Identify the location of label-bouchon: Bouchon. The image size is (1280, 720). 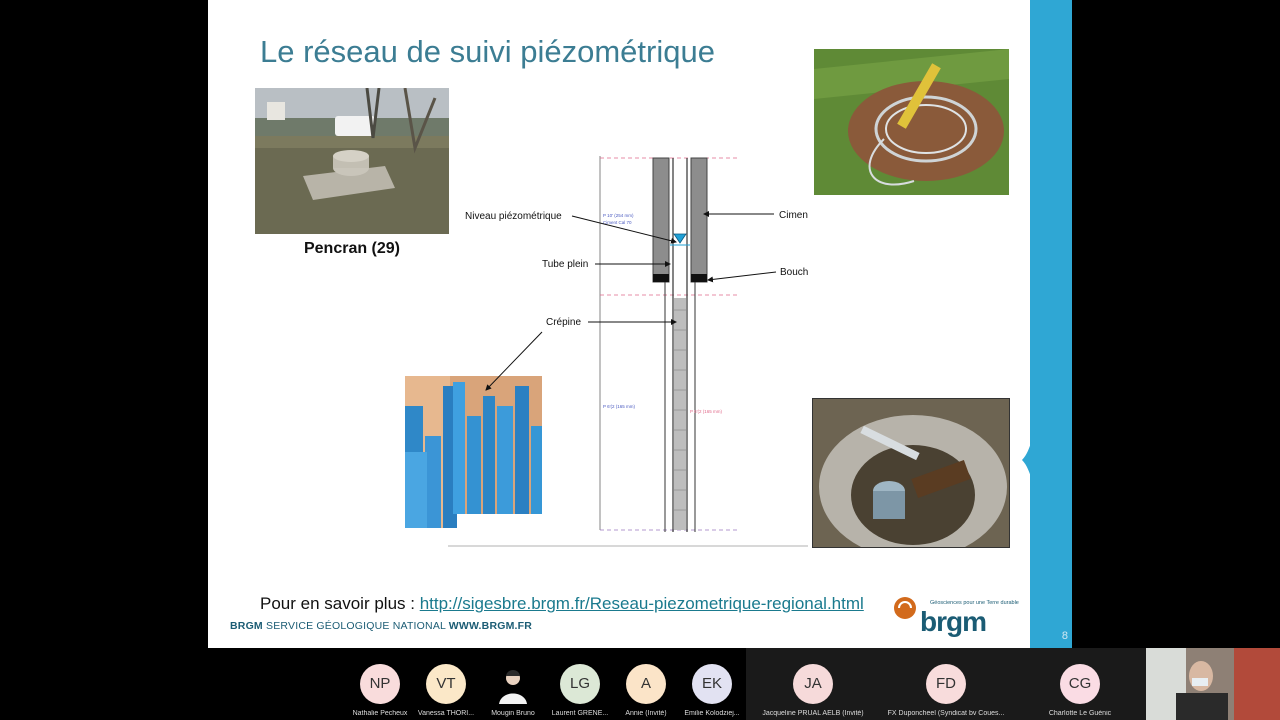
(794, 272).